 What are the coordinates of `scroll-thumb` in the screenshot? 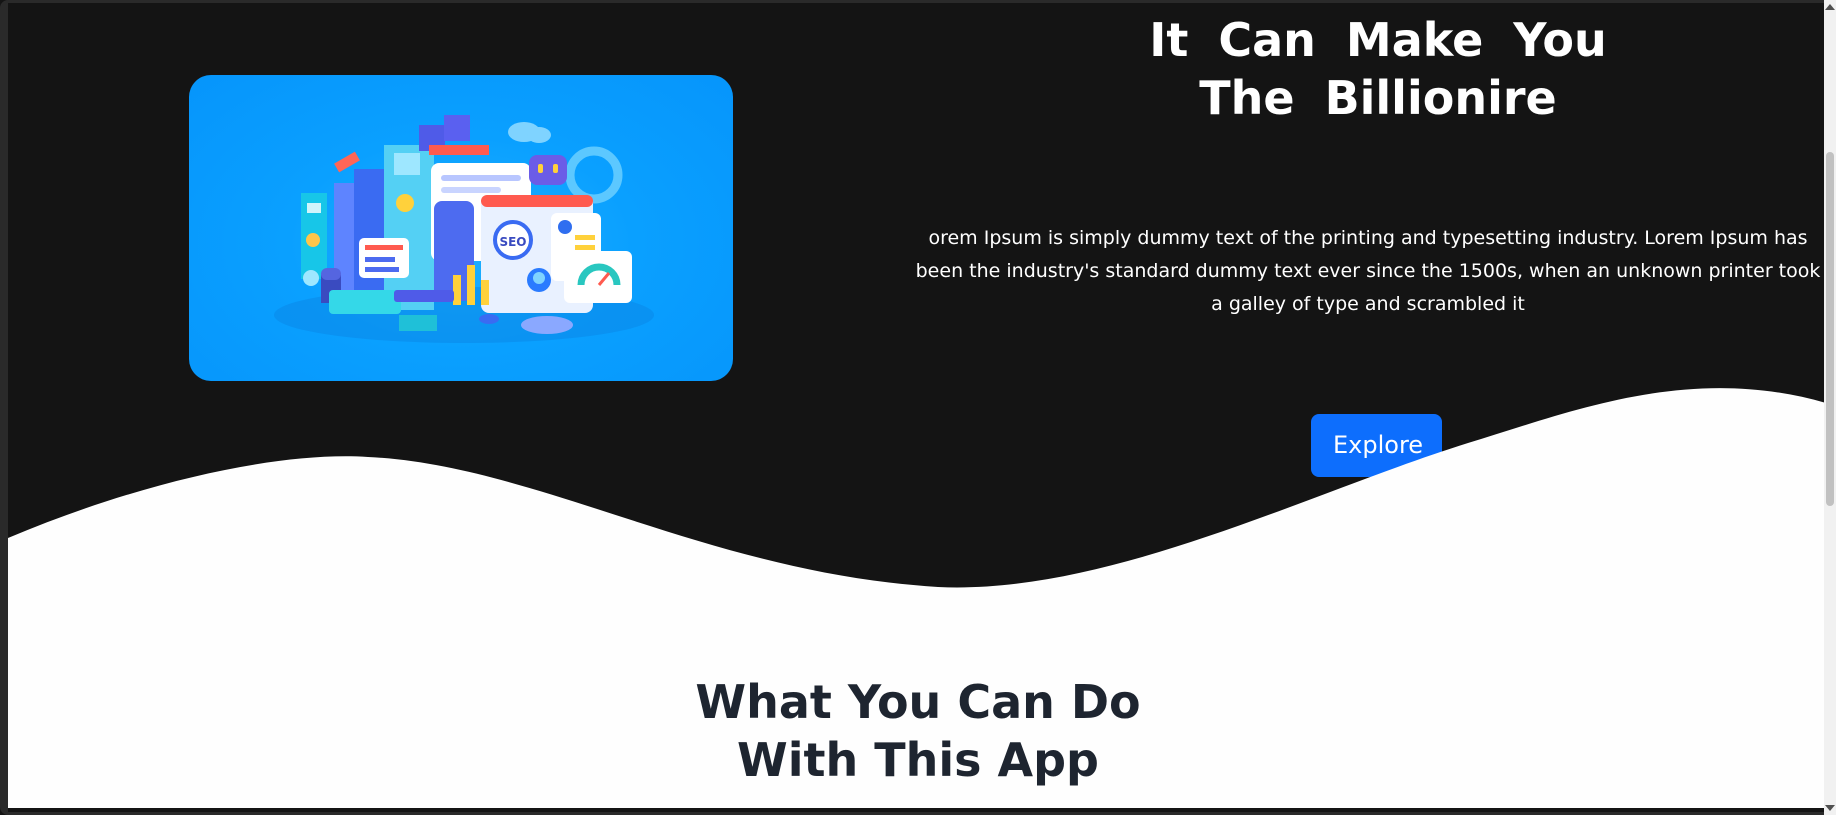 It's located at (1830, 329).